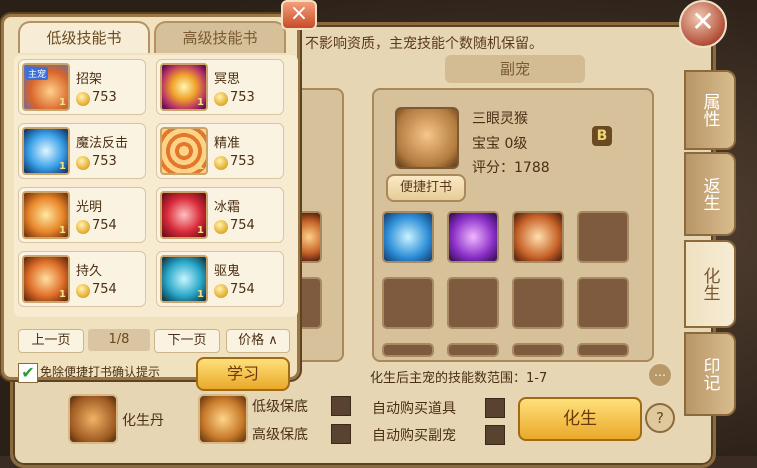 This screenshot has width=757, height=468. I want to click on light-icon: 1, so click(46, 215).